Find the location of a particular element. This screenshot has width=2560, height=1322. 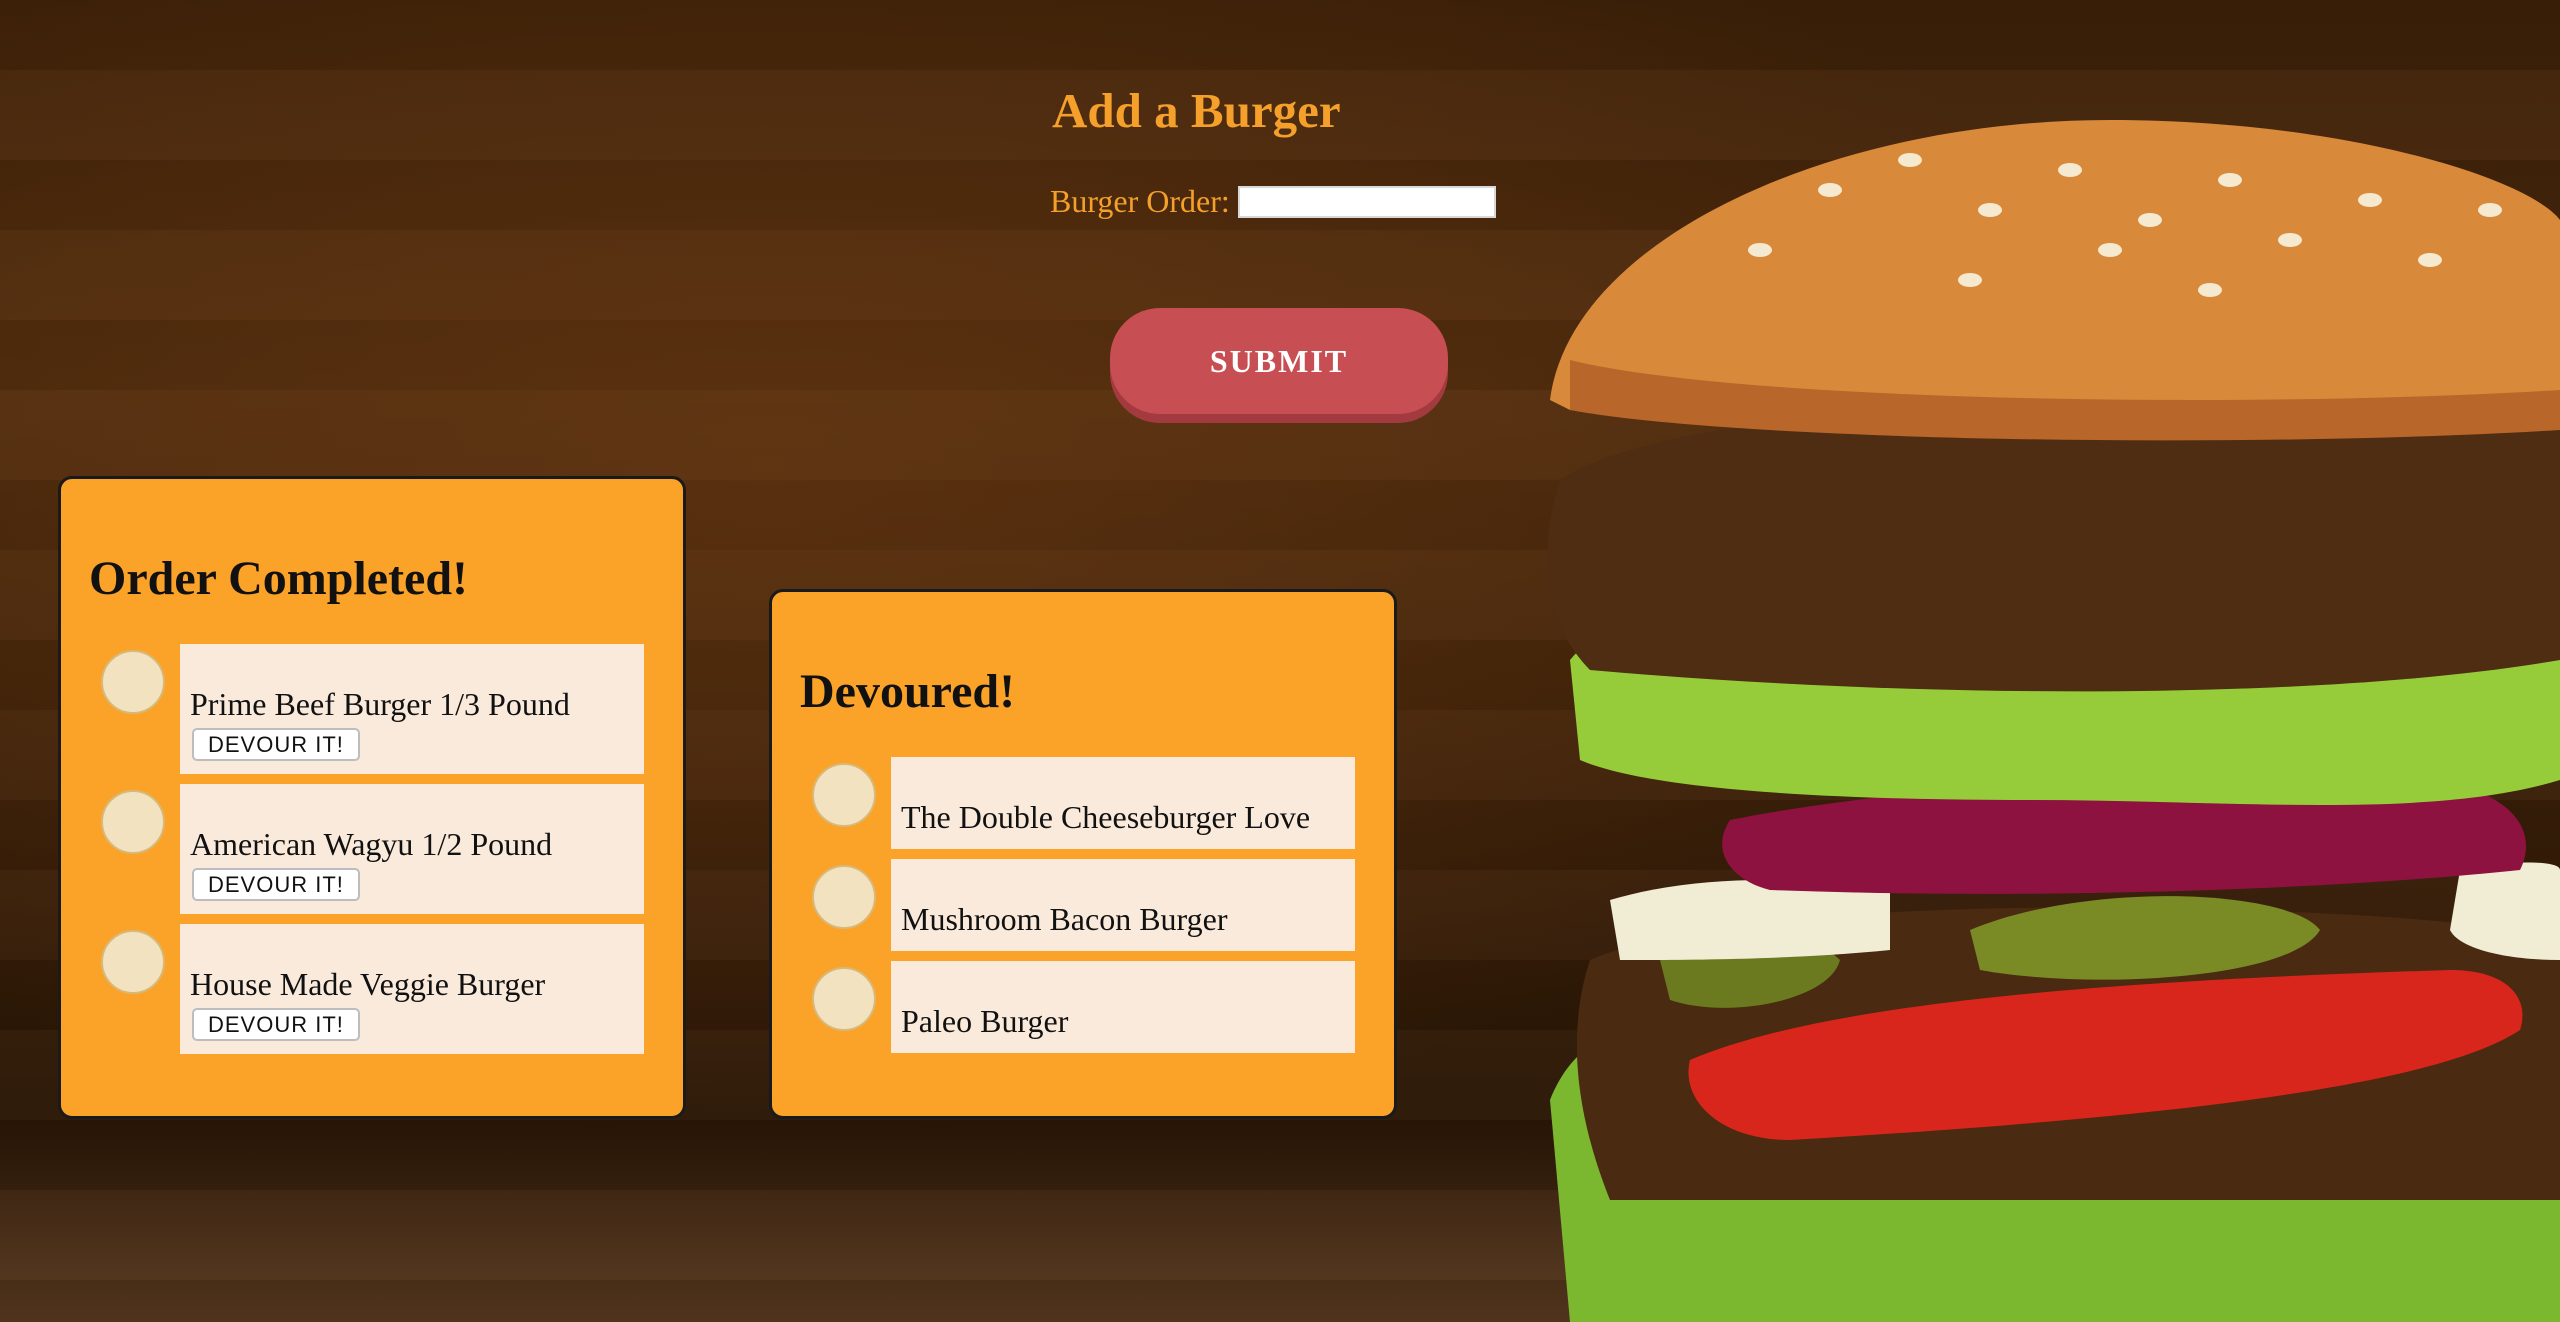

list-item: Prime Beef Burger 1/3 Pound DEVOUR IT! is located at coordinates (372, 709).